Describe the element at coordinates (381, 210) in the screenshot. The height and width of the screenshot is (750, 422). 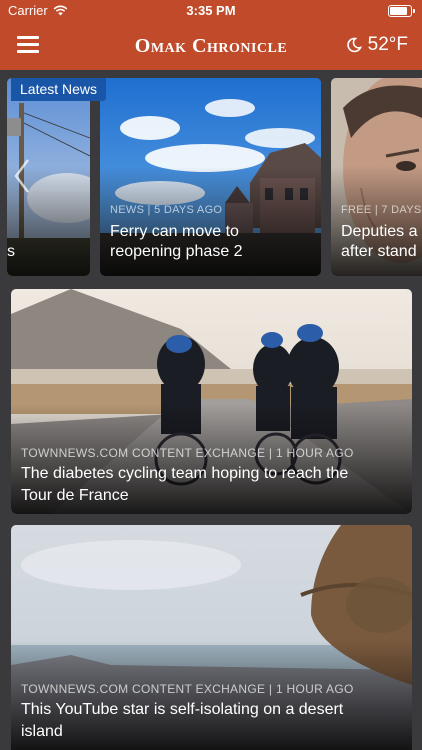
I see `card-meta: FREE | 7 DAYS` at that location.